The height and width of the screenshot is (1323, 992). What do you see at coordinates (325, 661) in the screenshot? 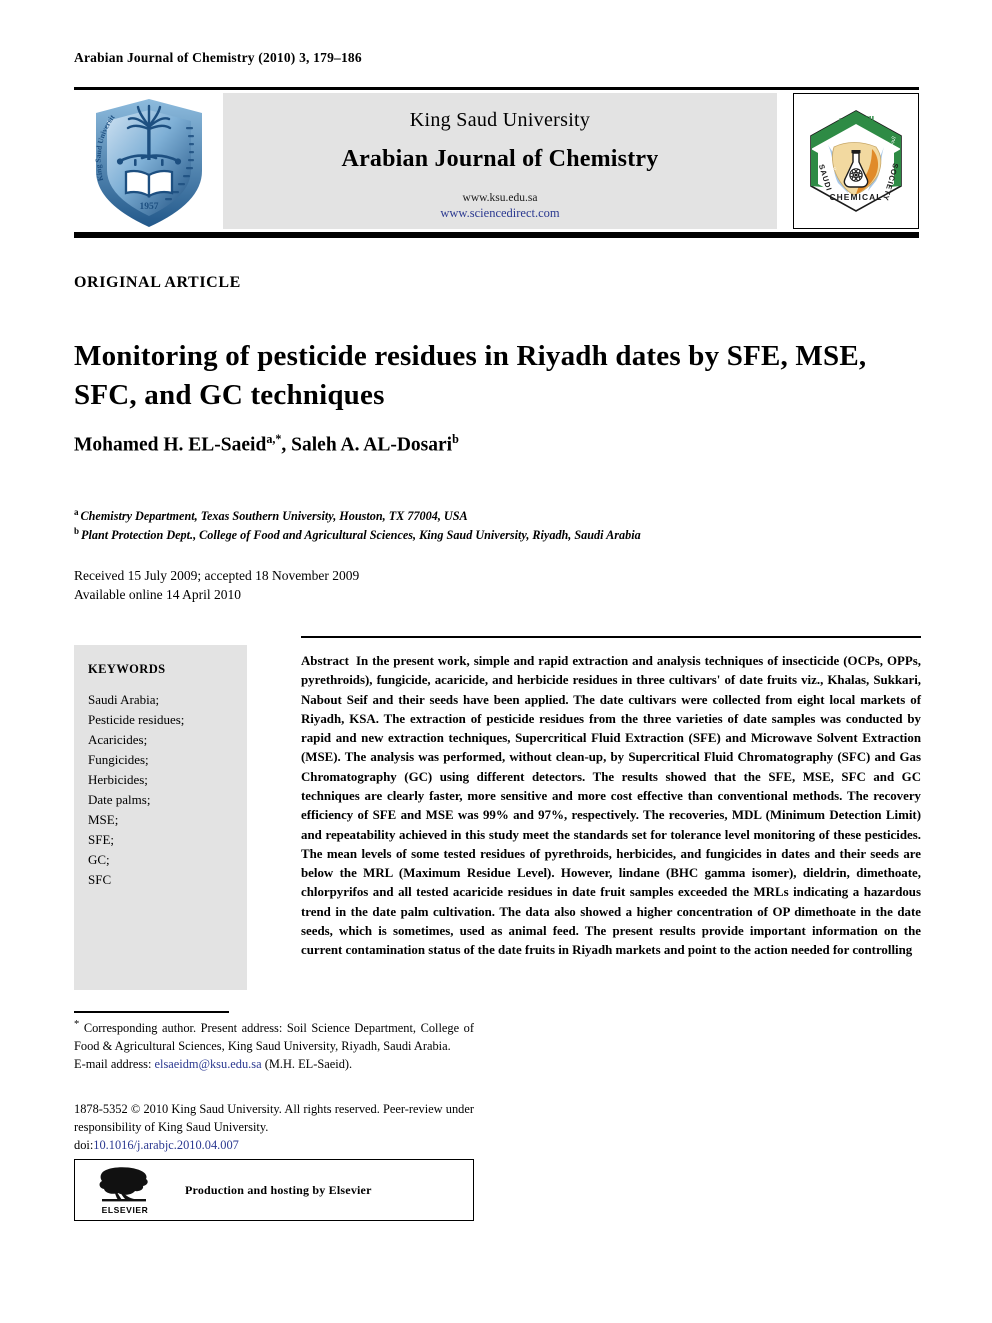
I see `abstract-heading: Abstract` at bounding box center [325, 661].